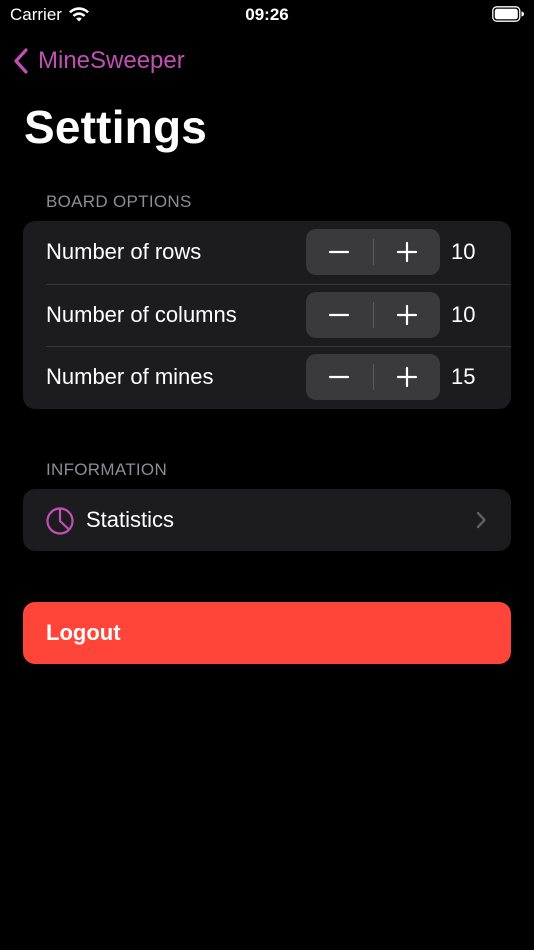 The width and height of the screenshot is (534, 950). Describe the element at coordinates (463, 377) in the screenshot. I see `mines-value: 15` at that location.